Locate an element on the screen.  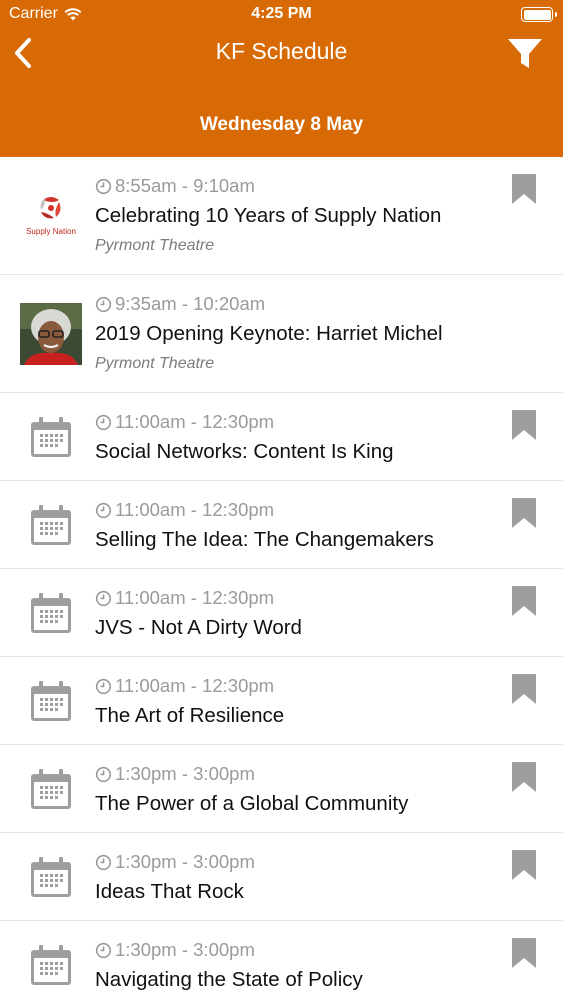
status-bar: Carrier 4:25 PM is located at coordinates (281, 15).